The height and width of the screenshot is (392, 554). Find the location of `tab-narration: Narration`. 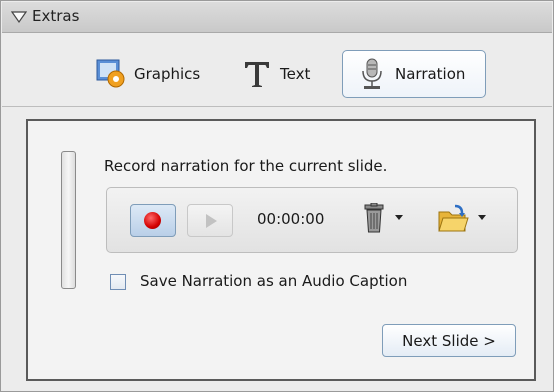

tab-narration: Narration is located at coordinates (414, 74).